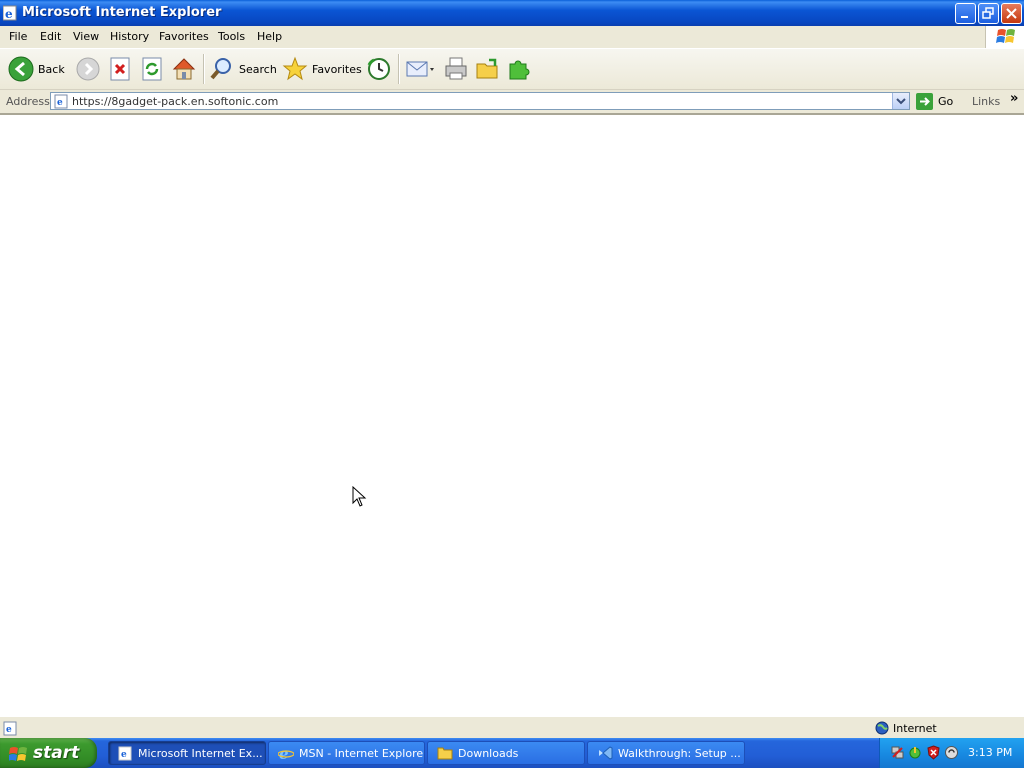 The height and width of the screenshot is (768, 1024). What do you see at coordinates (488, 753) in the screenshot?
I see `taskbar-item-label: Downloads` at bounding box center [488, 753].